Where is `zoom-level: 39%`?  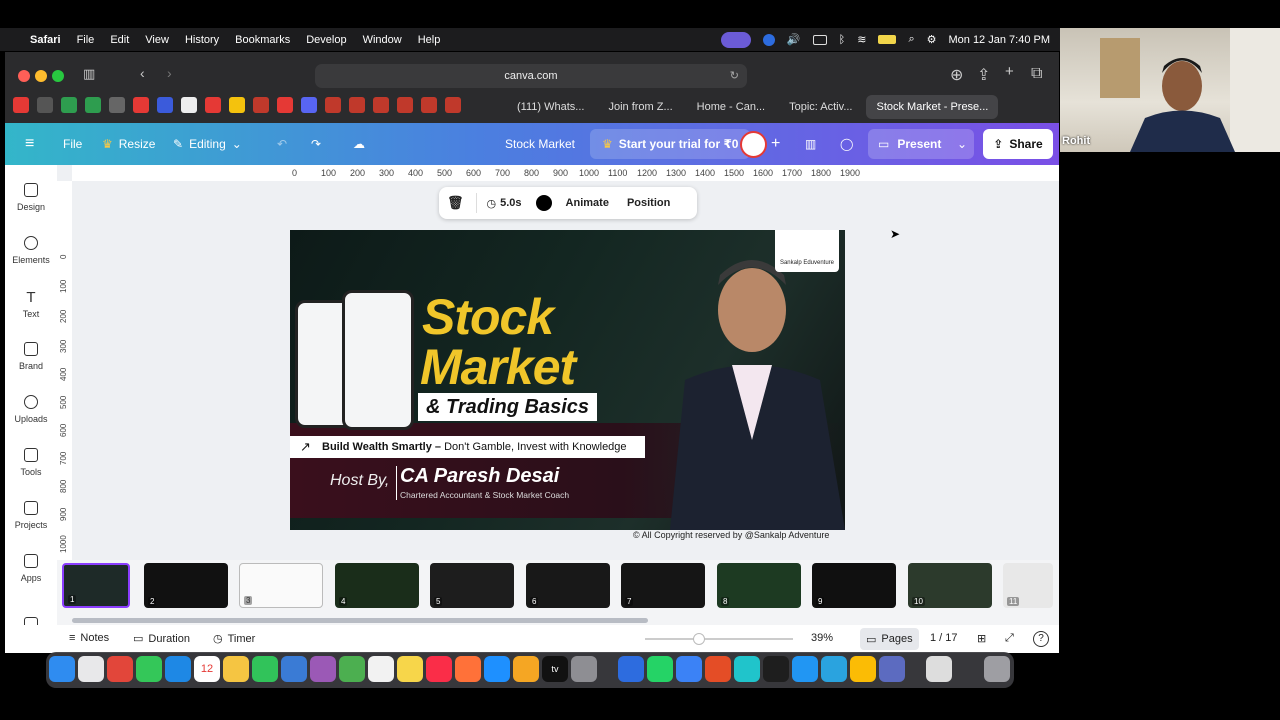 zoom-level: 39% is located at coordinates (822, 638).